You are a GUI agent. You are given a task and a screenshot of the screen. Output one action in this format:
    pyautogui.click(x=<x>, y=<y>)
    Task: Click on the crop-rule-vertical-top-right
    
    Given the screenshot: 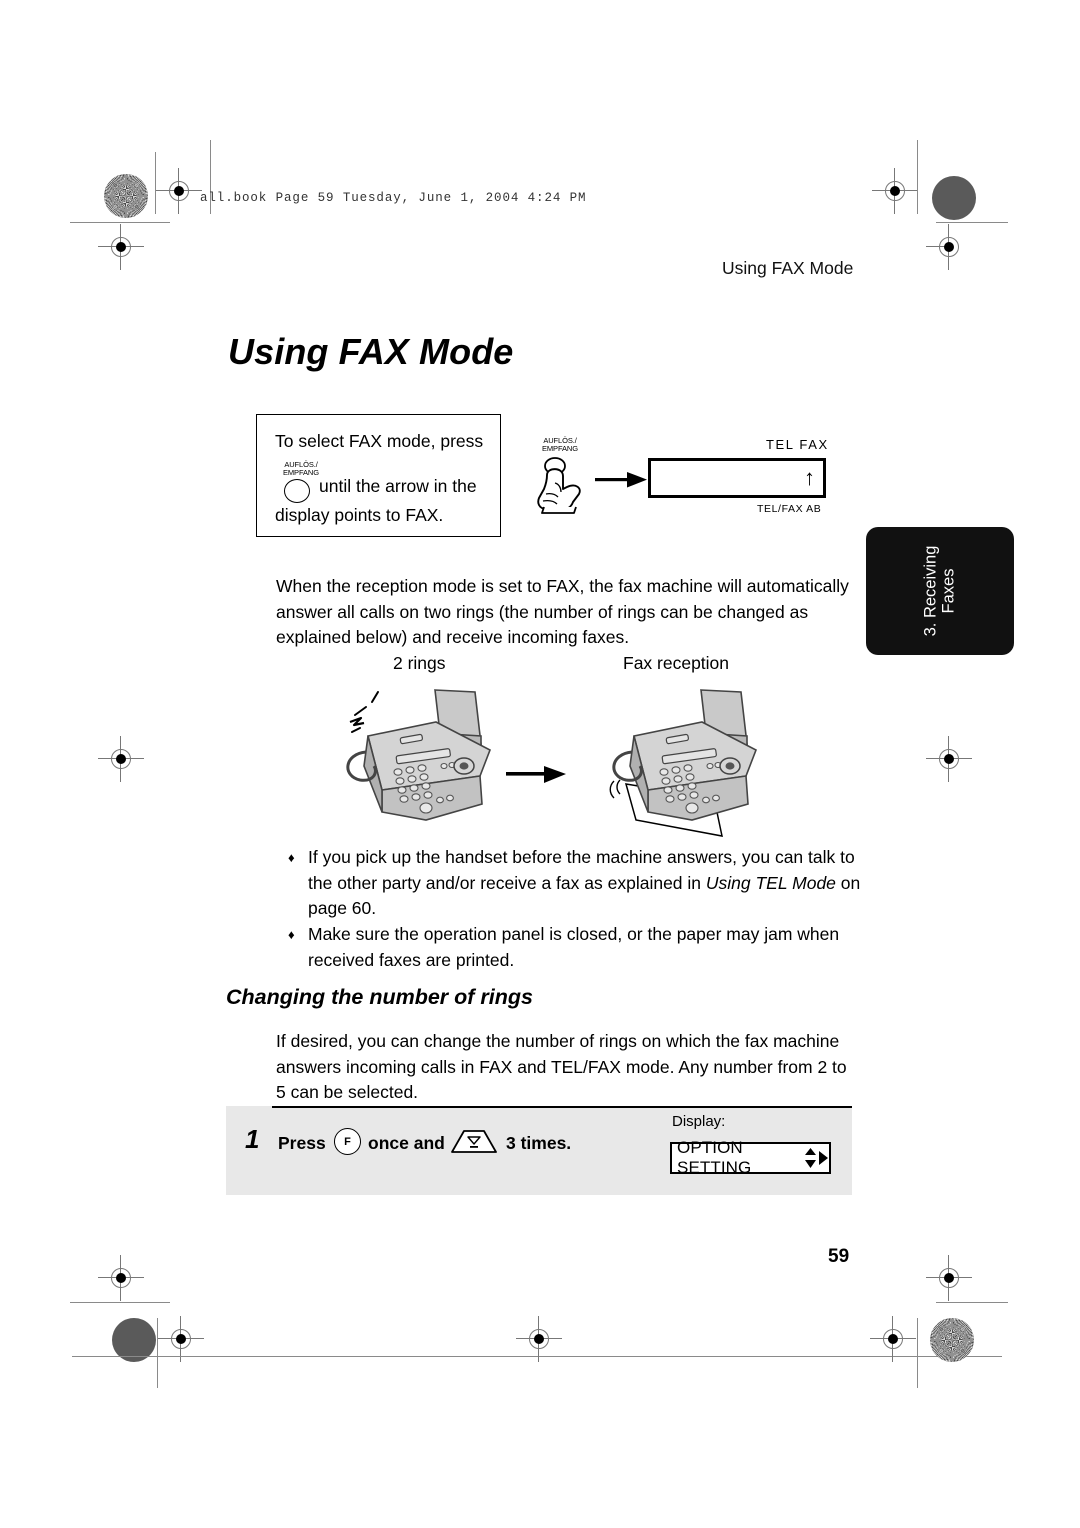 What is the action you would take?
    pyautogui.click(x=917, y=177)
    